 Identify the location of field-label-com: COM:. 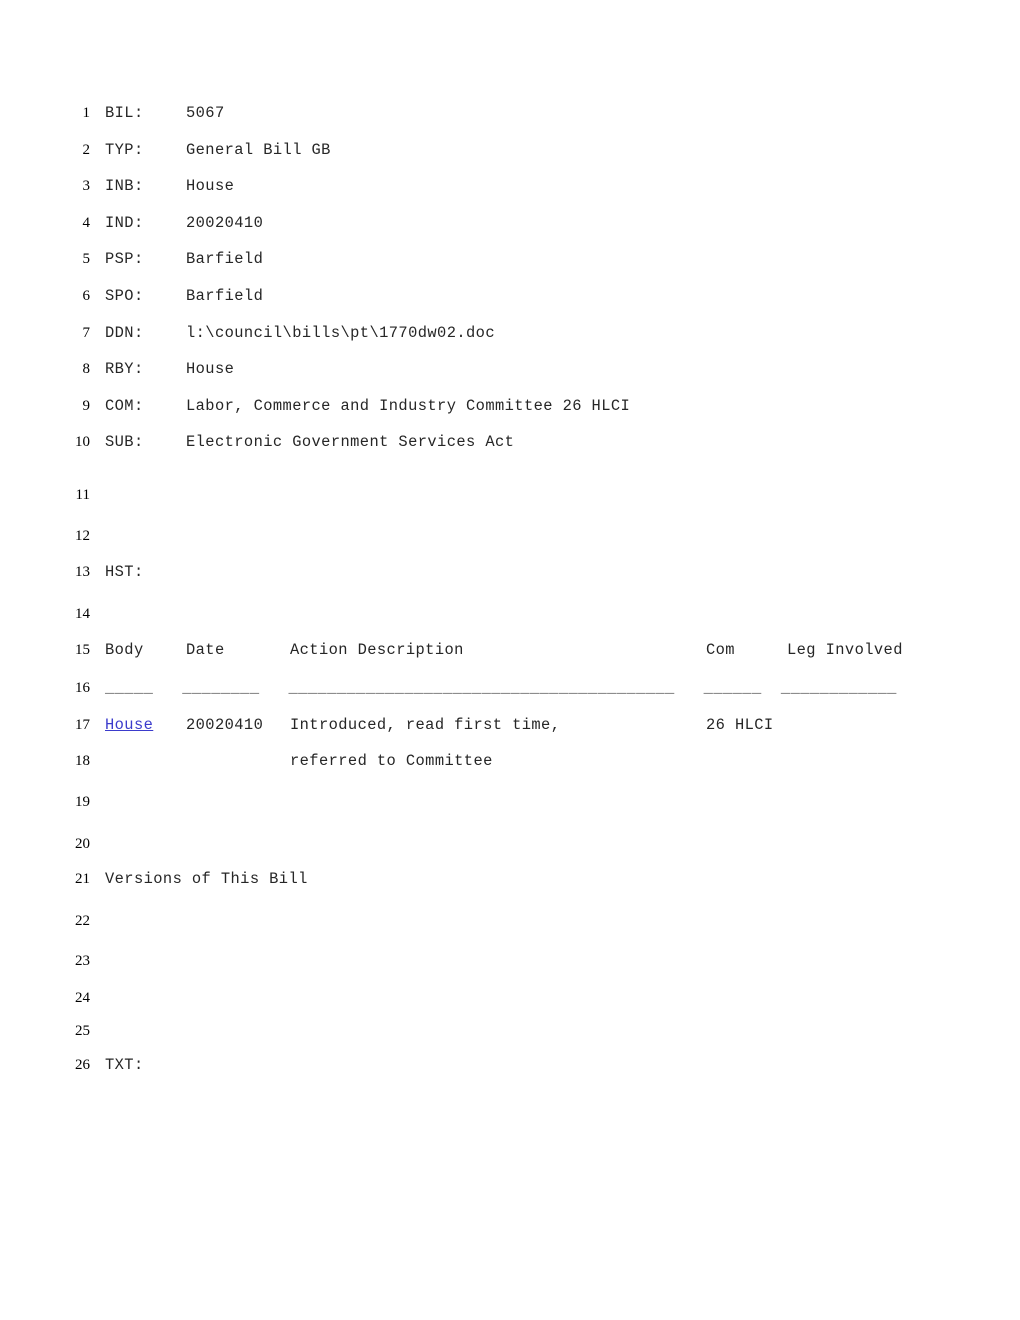
(124, 405).